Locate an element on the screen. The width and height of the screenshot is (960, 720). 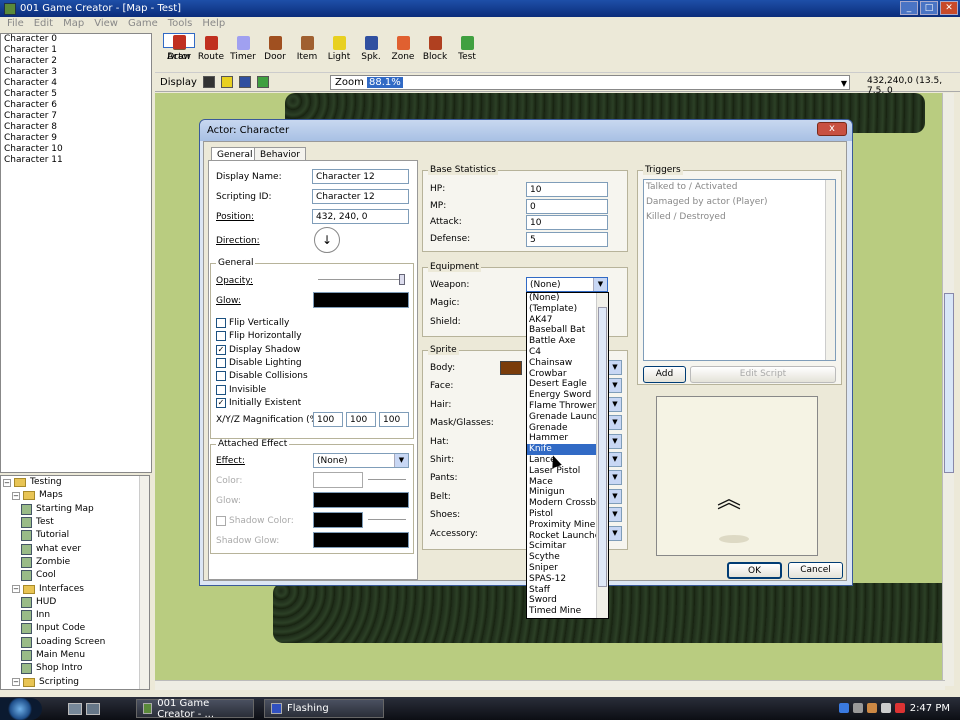
tree-node: Shop Intro is located at coordinates (75, 668).